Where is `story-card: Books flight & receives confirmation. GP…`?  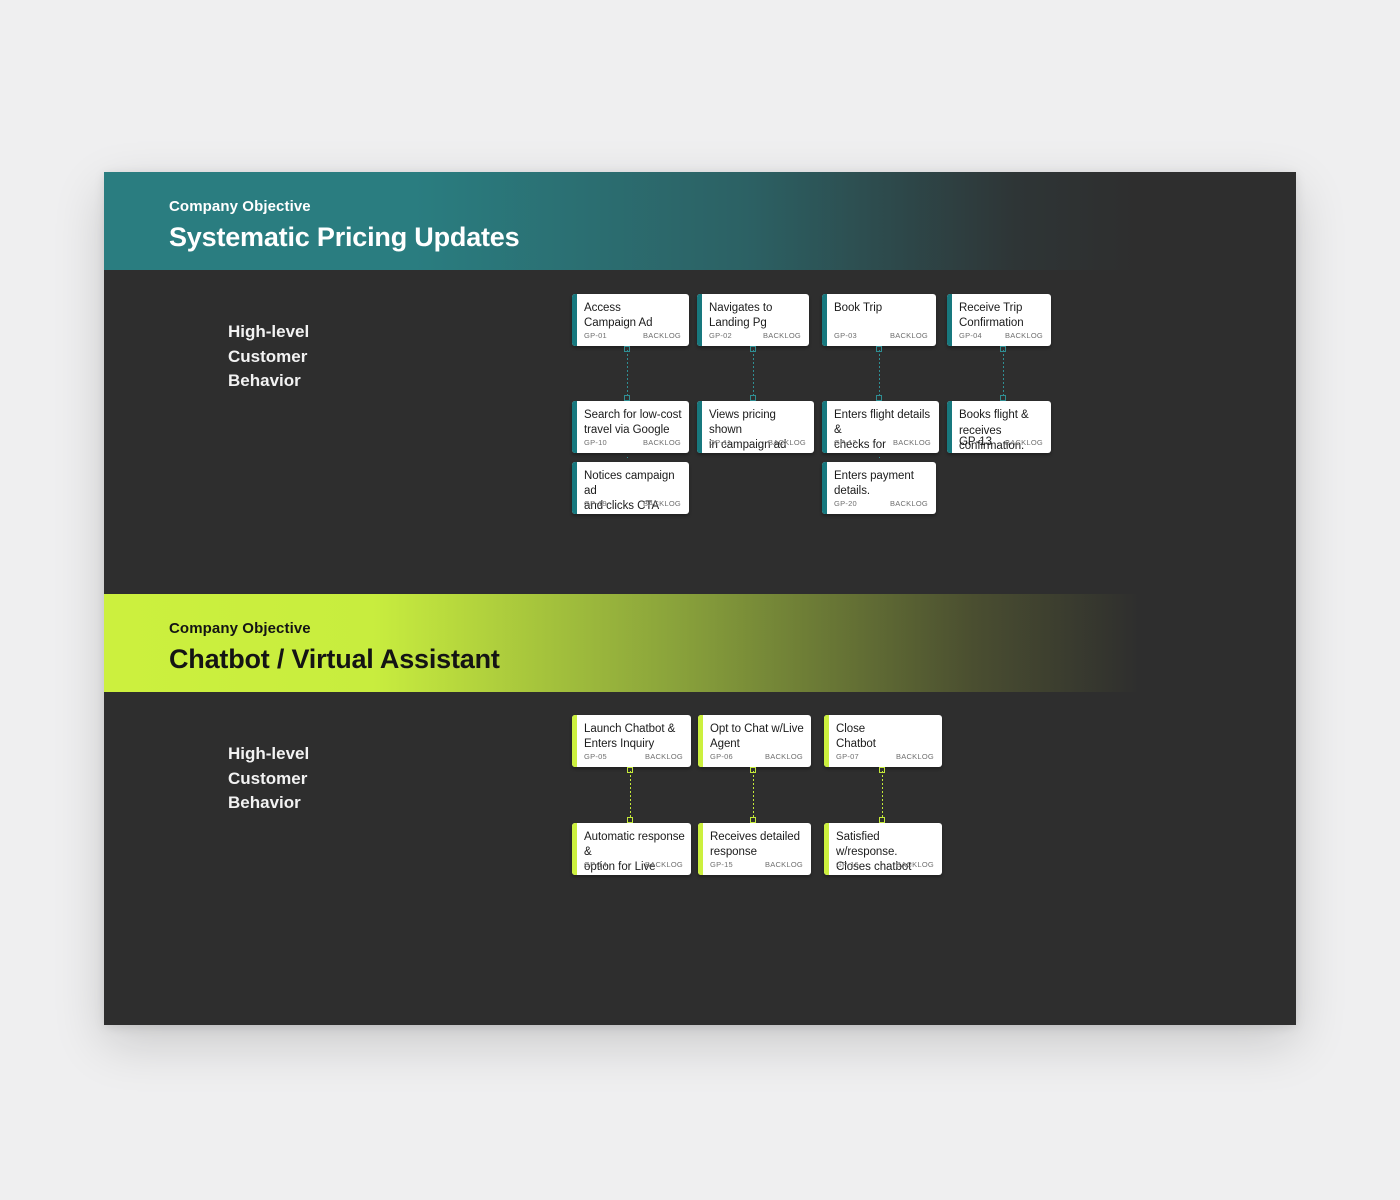
story-card: Books flight & receives confirmation. GP… is located at coordinates (999, 427).